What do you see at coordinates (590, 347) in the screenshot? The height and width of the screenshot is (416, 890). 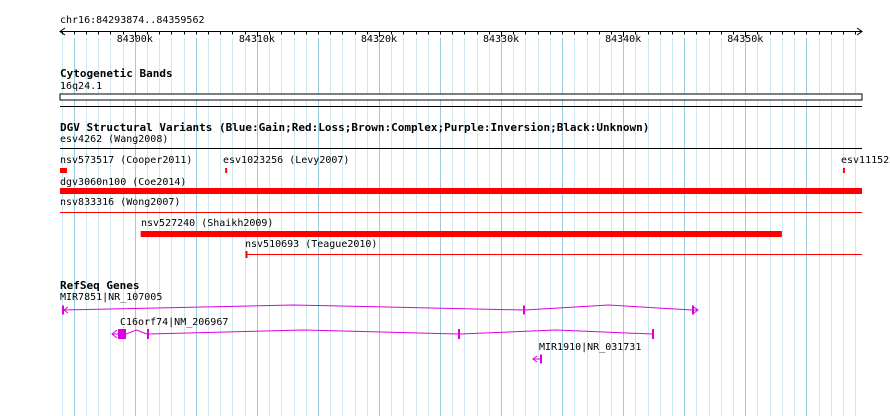 I see `refseq-gene-label: MIR1910|NR_031731` at bounding box center [590, 347].